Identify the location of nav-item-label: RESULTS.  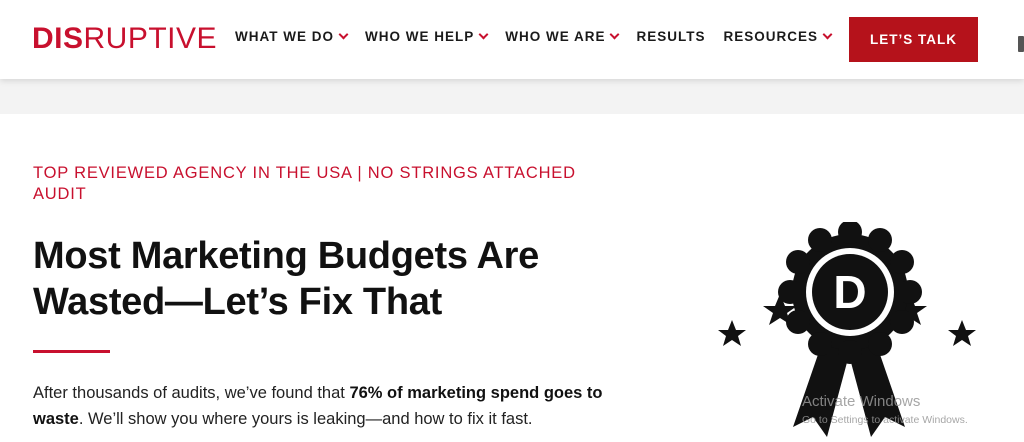
(671, 36).